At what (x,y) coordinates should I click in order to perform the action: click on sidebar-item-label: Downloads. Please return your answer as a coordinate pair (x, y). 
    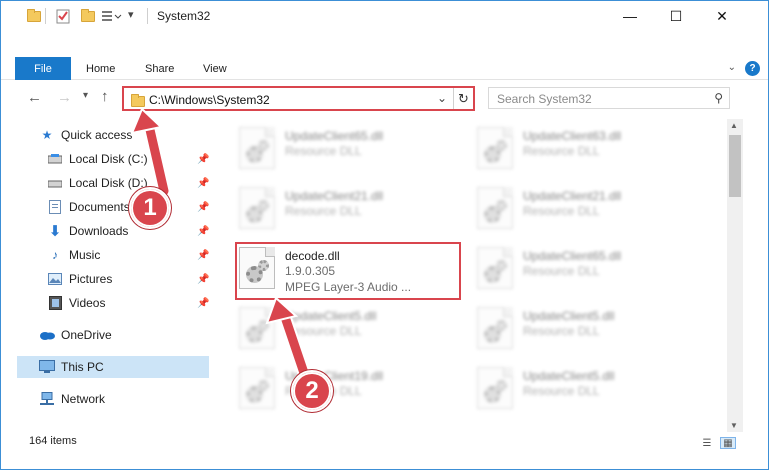
    Looking at the image, I should click on (99, 231).